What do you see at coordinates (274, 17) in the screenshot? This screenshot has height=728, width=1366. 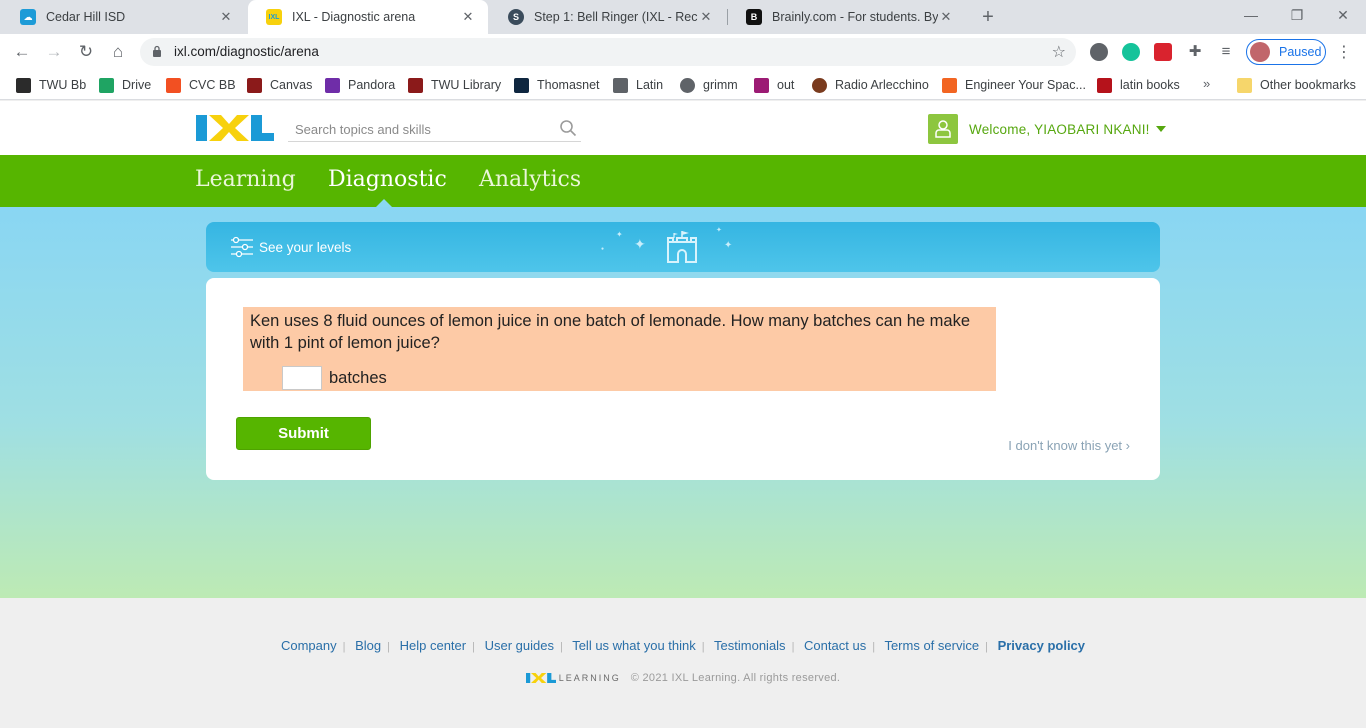 I see `ixl-icon: IXL` at bounding box center [274, 17].